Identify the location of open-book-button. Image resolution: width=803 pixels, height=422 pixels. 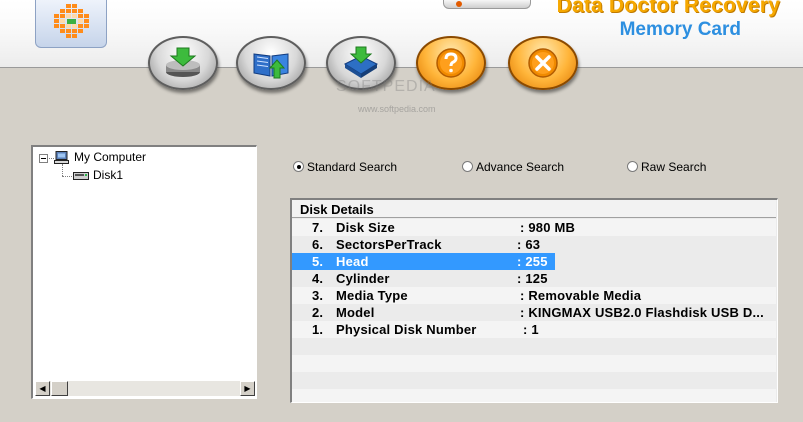
(271, 63).